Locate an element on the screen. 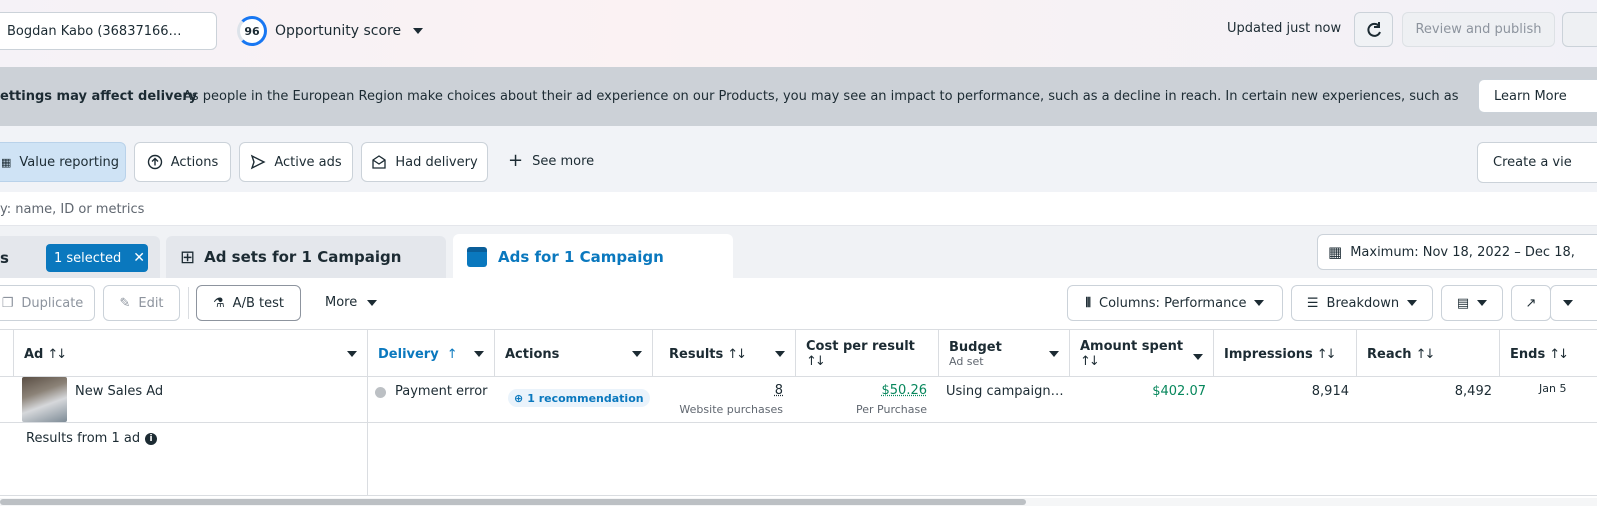 The height and width of the screenshot is (527, 1597). breakdown-button: ☰ Breakdown is located at coordinates (1362, 303).